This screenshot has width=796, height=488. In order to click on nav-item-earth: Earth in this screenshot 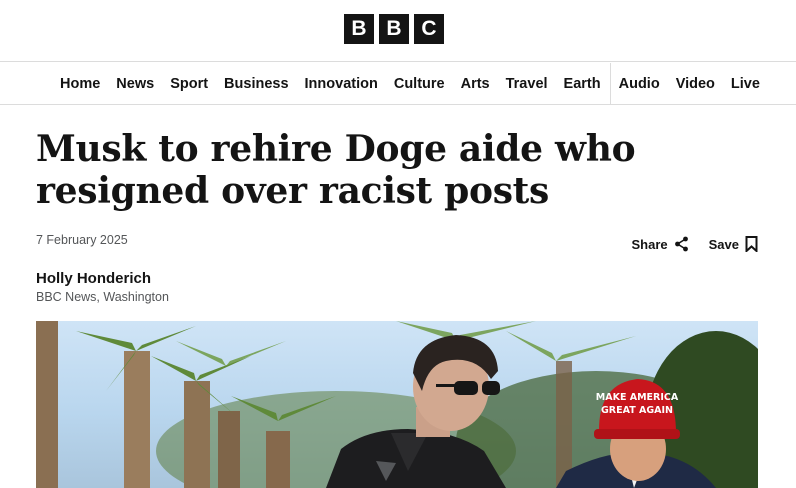, I will do `click(582, 84)`.